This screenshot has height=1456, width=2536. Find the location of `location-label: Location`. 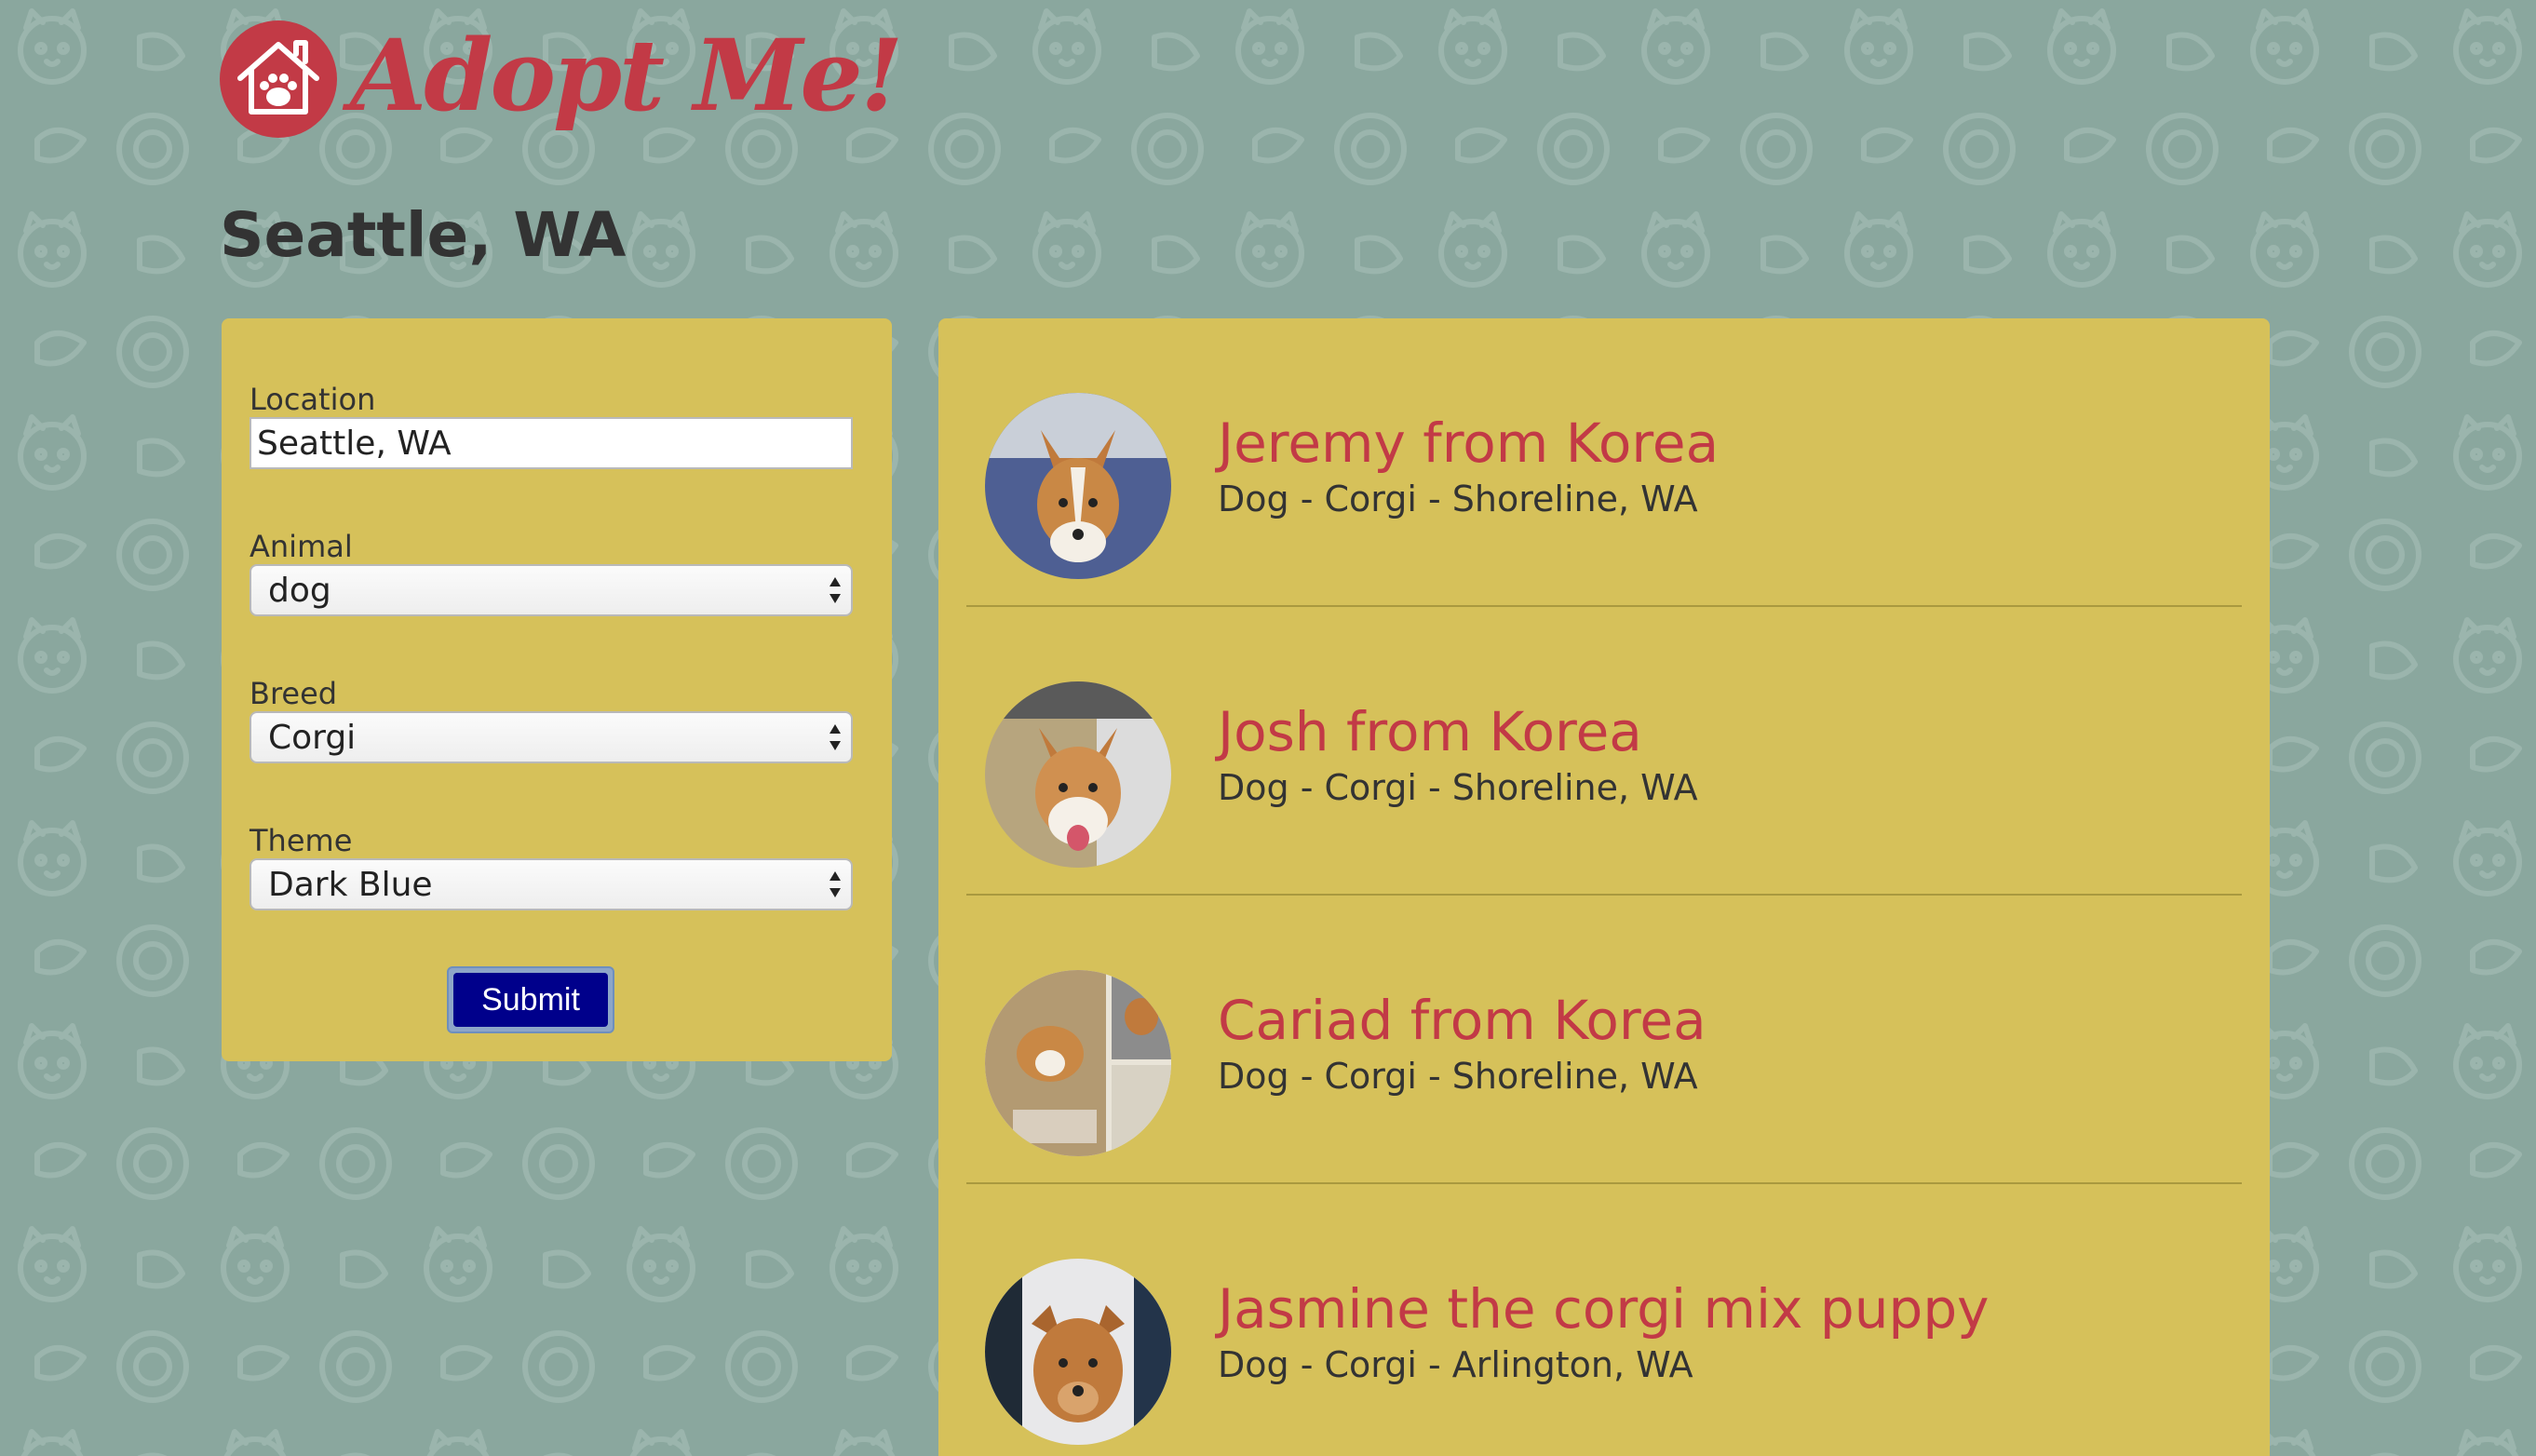

location-label: Location is located at coordinates (313, 399).